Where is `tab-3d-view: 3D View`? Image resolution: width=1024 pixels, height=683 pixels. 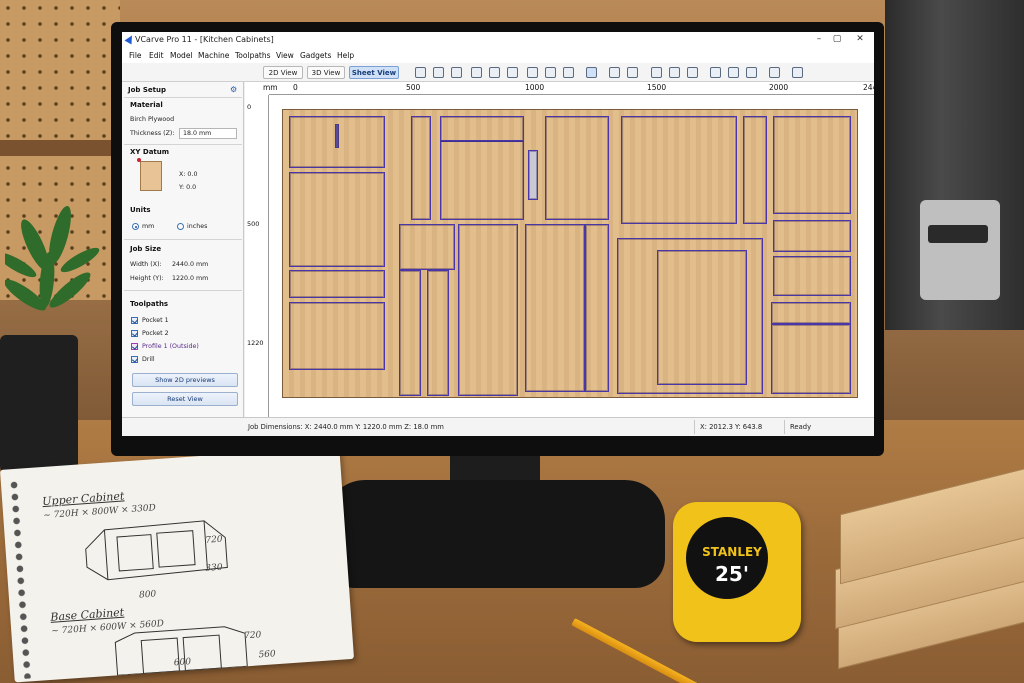
tab-3d-view: 3D View is located at coordinates (326, 72).